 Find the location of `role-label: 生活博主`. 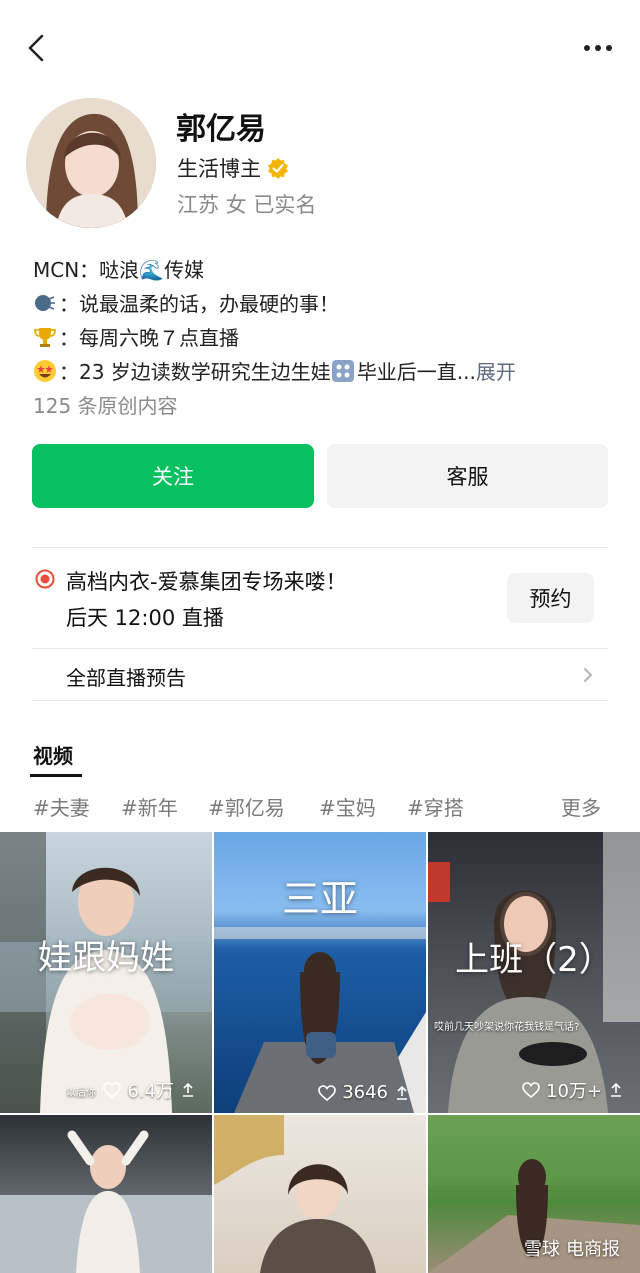

role-label: 生活博主 is located at coordinates (219, 169).